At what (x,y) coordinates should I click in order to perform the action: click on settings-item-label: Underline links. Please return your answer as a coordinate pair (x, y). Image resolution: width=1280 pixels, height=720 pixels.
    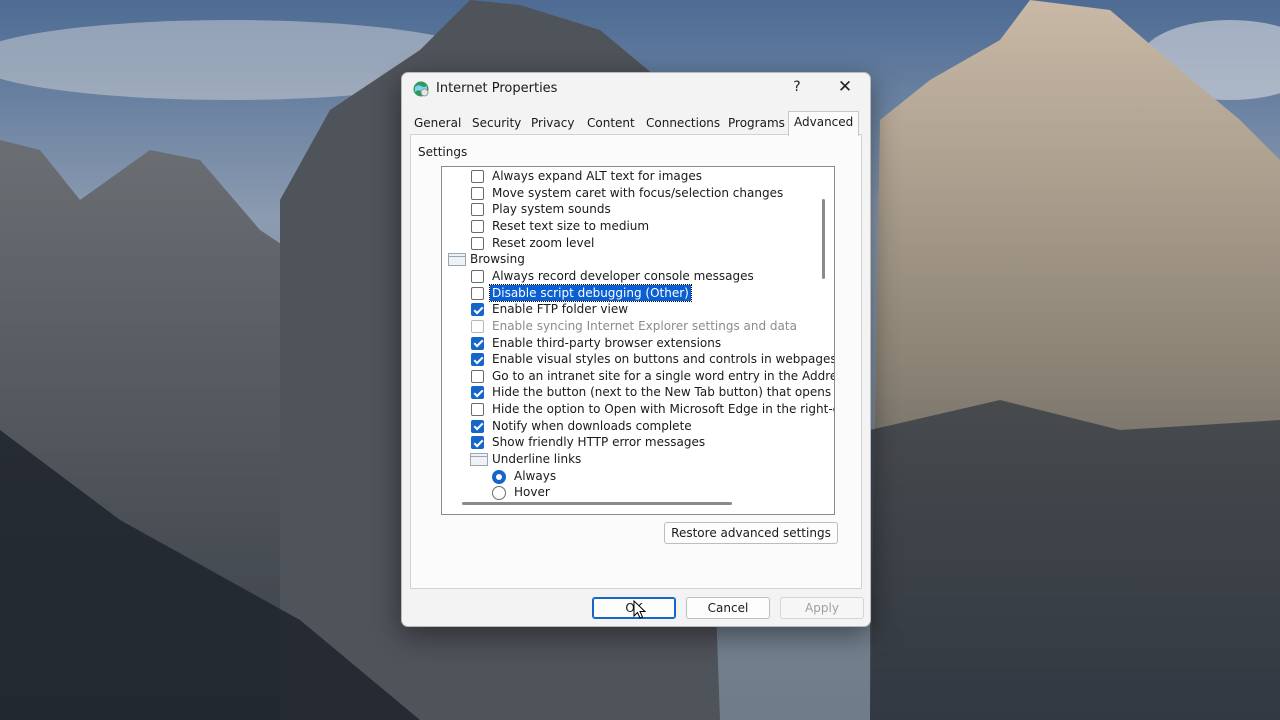
    Looking at the image, I should click on (537, 459).